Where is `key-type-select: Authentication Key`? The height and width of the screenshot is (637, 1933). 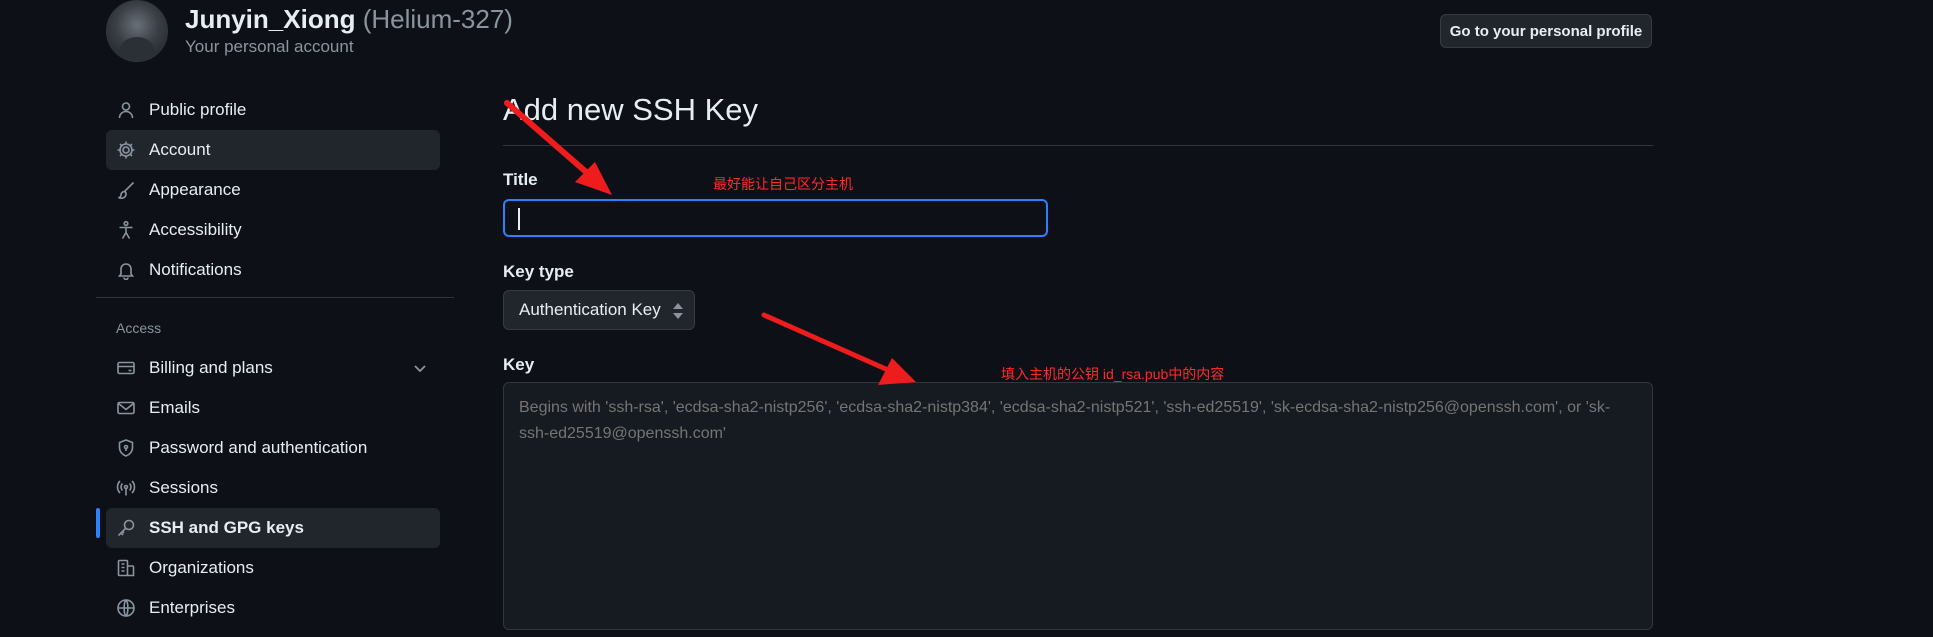
key-type-select: Authentication Key is located at coordinates (599, 310).